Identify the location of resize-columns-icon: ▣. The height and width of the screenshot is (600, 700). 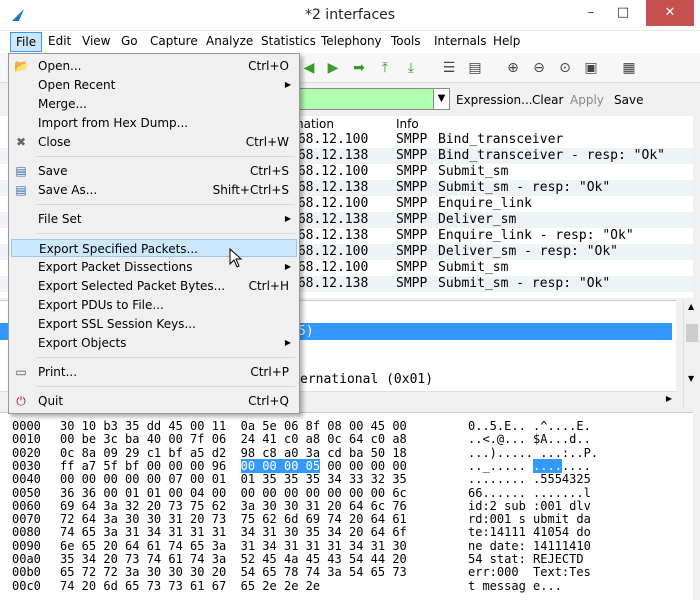
(591, 68).